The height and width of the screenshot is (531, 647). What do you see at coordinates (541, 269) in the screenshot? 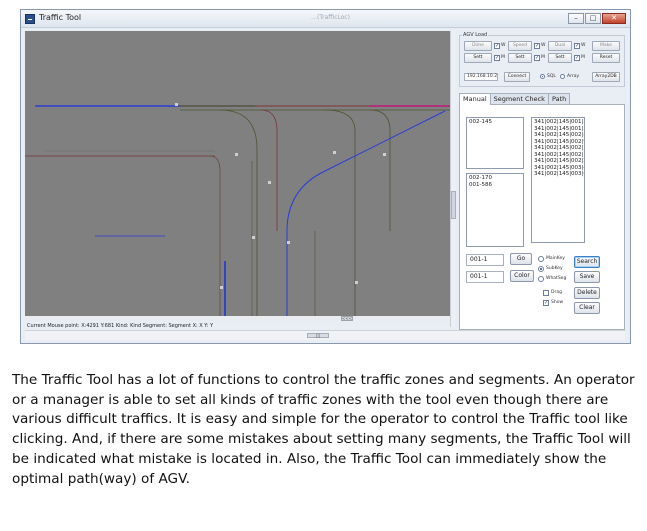
I see `subkey-radio` at bounding box center [541, 269].